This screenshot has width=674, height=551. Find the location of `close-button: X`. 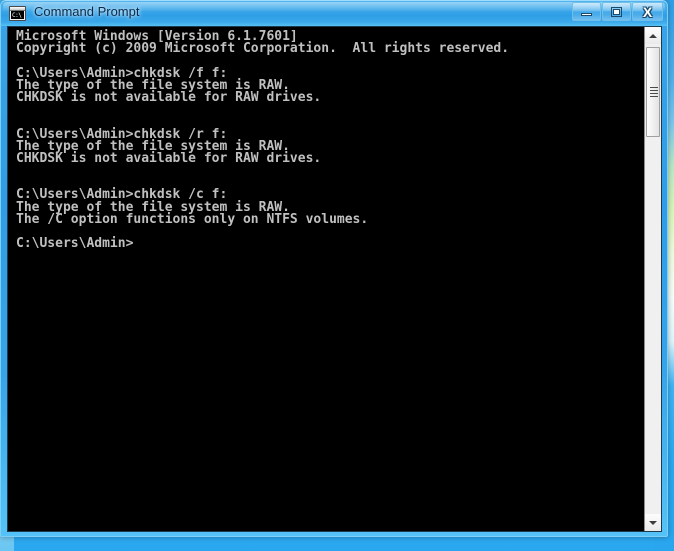

close-button: X is located at coordinates (647, 11).